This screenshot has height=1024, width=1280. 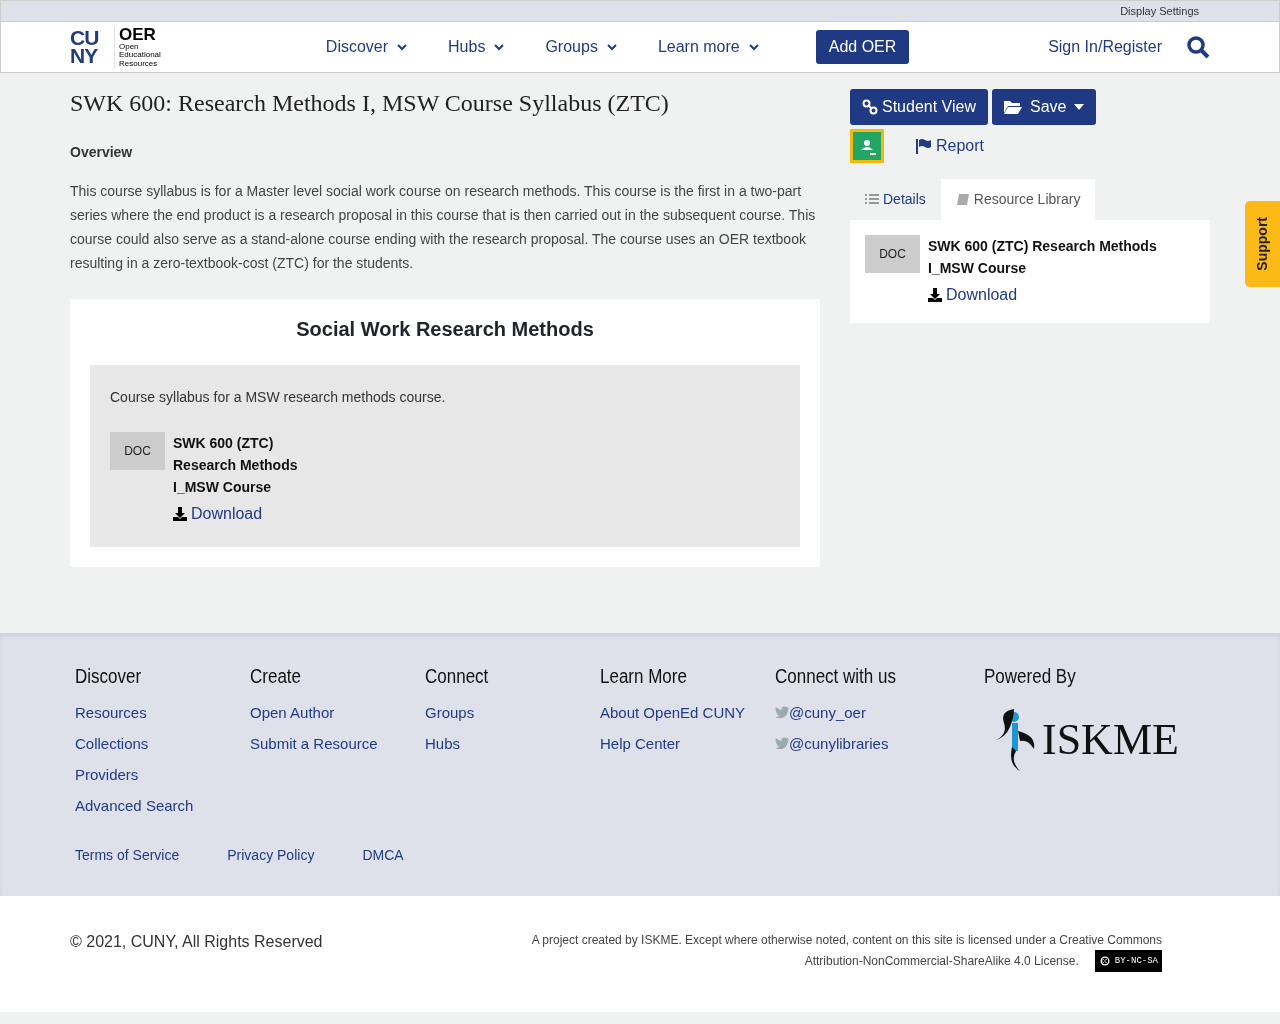 What do you see at coordinates (337, 743) in the screenshot?
I see `footer-link: Submit a Resource` at bounding box center [337, 743].